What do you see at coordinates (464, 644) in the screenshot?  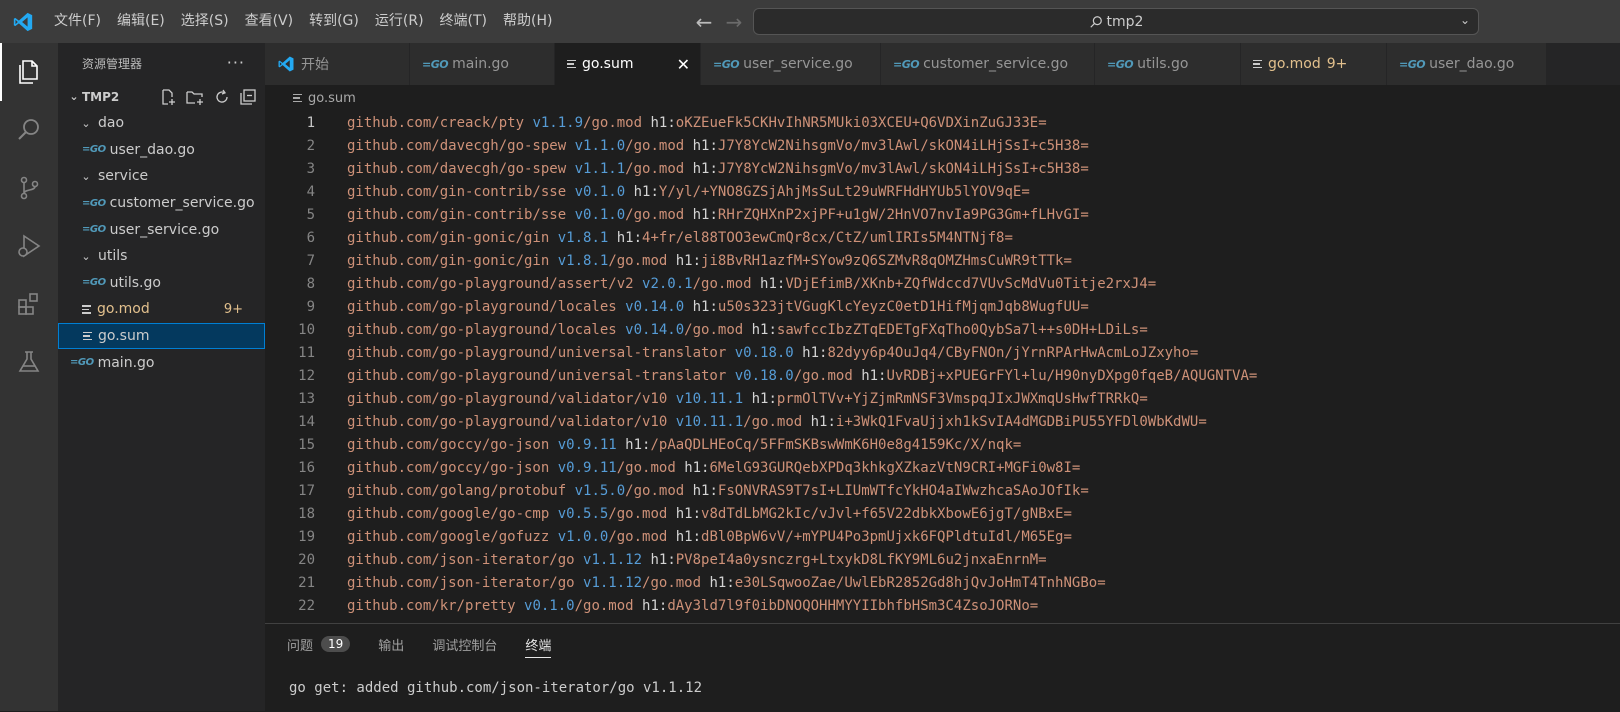 I see `panel-tab: 调试控制台` at bounding box center [464, 644].